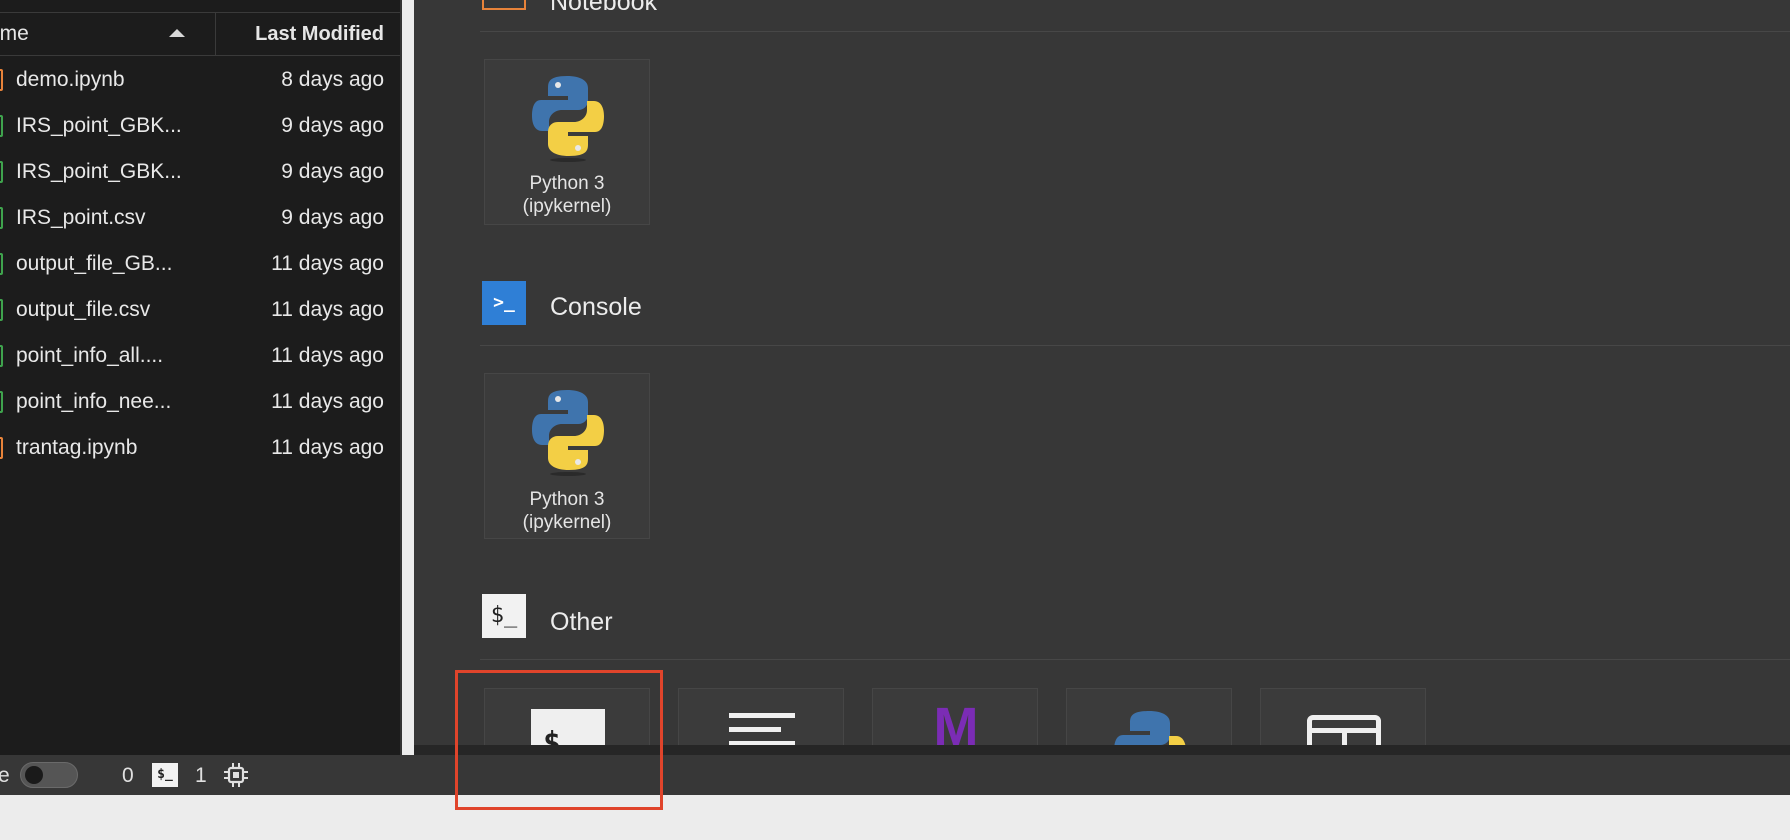  What do you see at coordinates (200, 356) in the screenshot?
I see `file-row: point_info_all.... 11 days ago` at bounding box center [200, 356].